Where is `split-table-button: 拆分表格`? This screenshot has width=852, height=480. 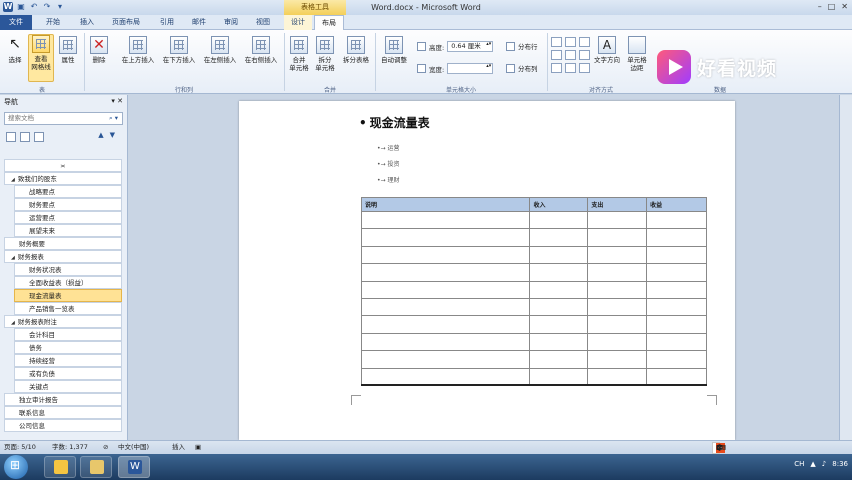 split-table-button: 拆分表格 is located at coordinates (356, 50).